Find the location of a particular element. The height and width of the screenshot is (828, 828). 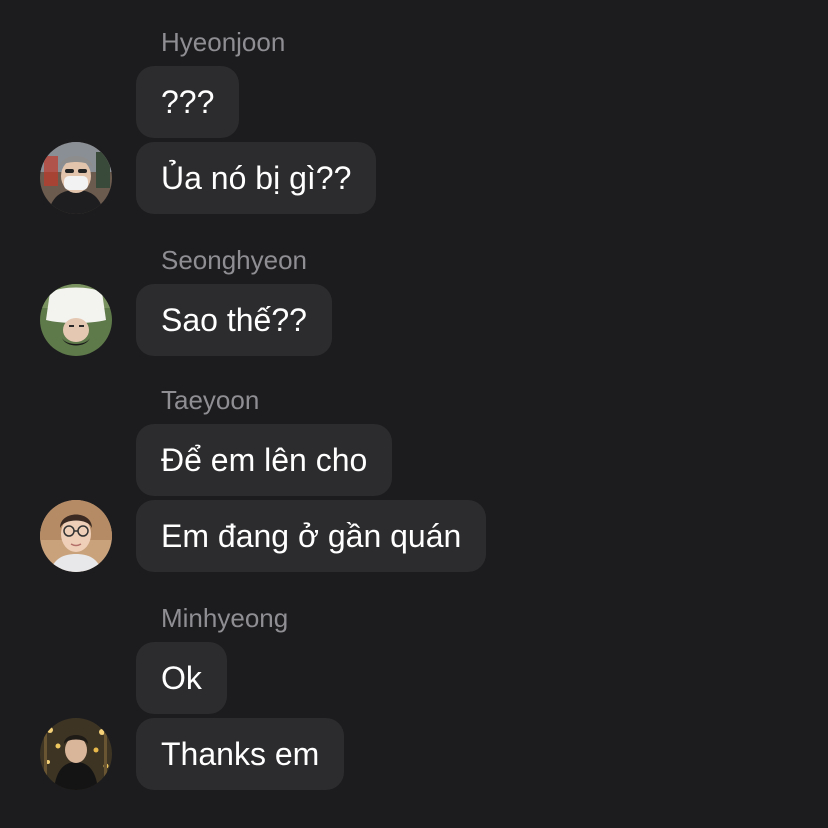

sender-name: Taeyoon is located at coordinates (210, 400).